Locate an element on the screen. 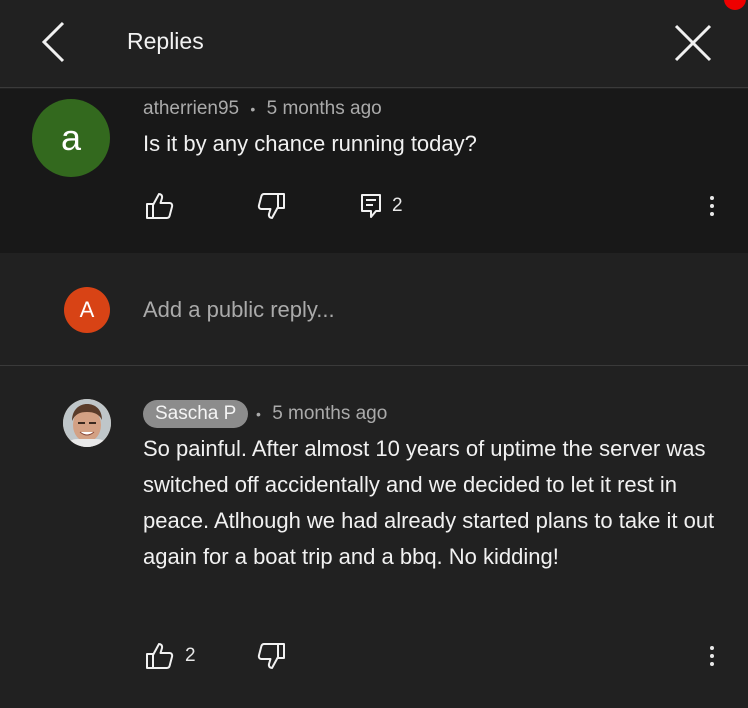 The image size is (748, 708). comment-icon is located at coordinates (371, 206).